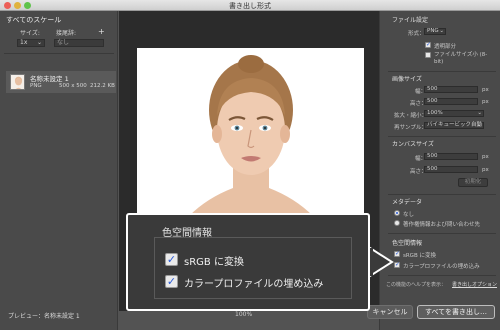 The height and width of the screenshot is (330, 500). Describe the element at coordinates (416, 34) in the screenshot. I see `format-label: 形式：` at that location.